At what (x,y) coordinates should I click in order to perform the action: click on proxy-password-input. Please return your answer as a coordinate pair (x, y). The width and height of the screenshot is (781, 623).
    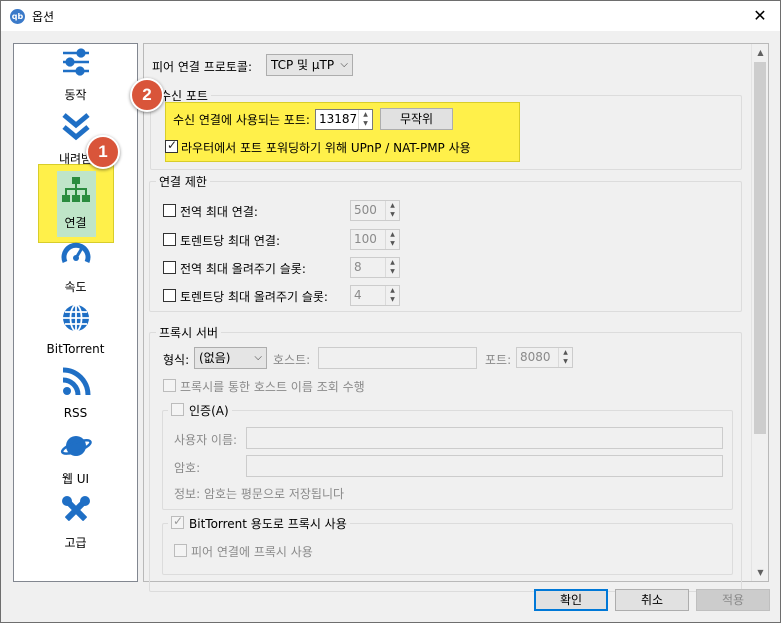
    Looking at the image, I should click on (484, 466).